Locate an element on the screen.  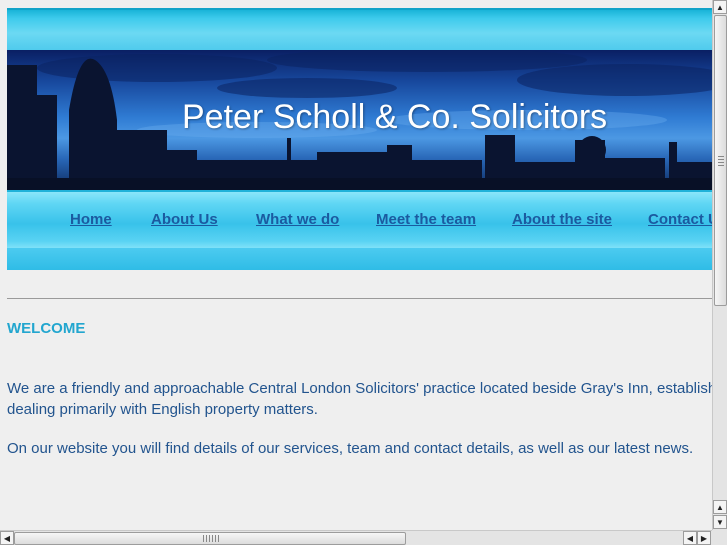
scrollbar-corner is located at coordinates (719, 537).